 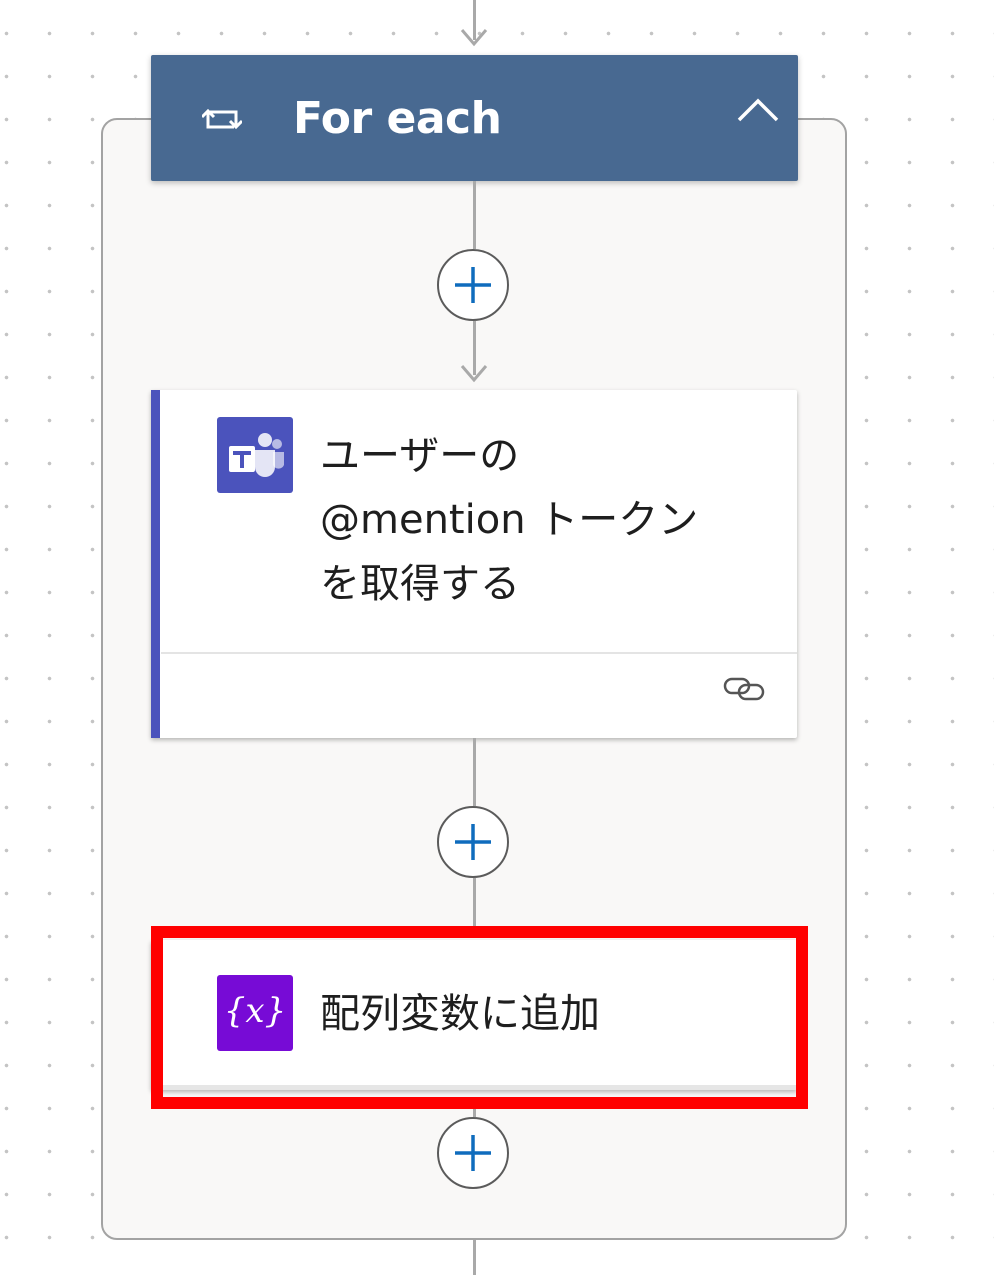 I want to click on card-divider, so click(x=479, y=653).